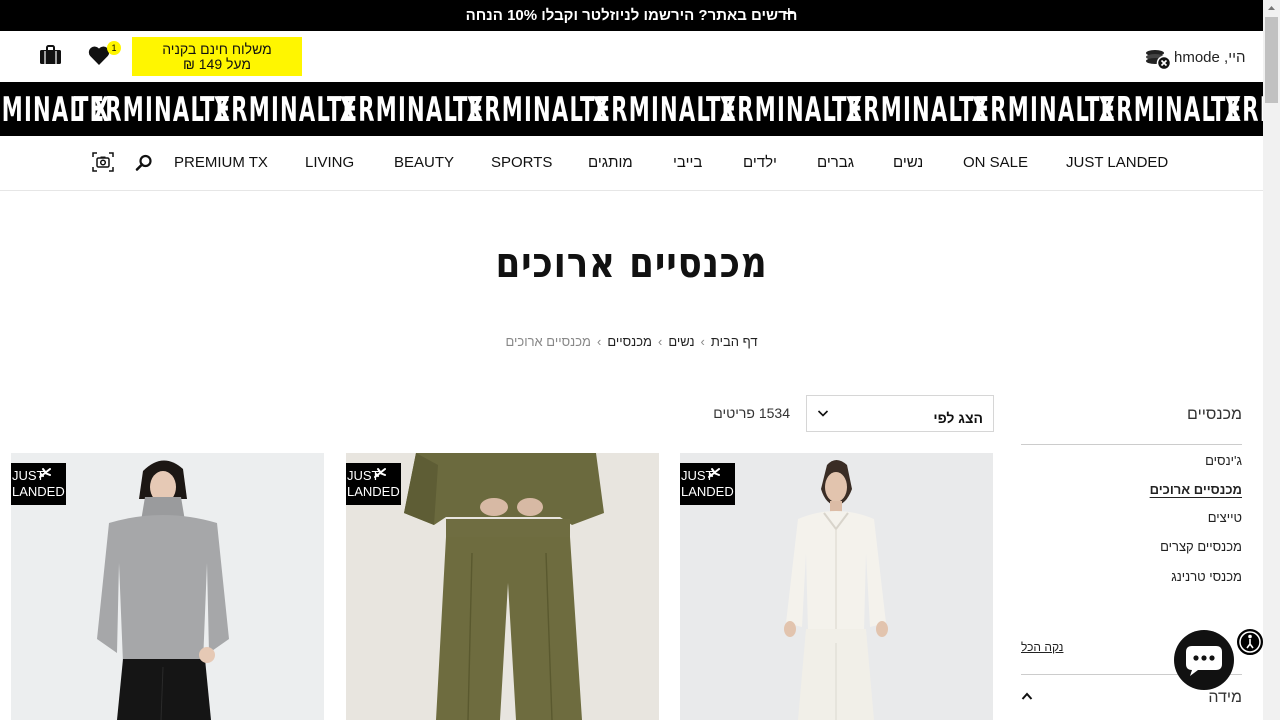  Describe the element at coordinates (610, 162) in the screenshot. I see `nav-item-brands: מותגים` at that location.